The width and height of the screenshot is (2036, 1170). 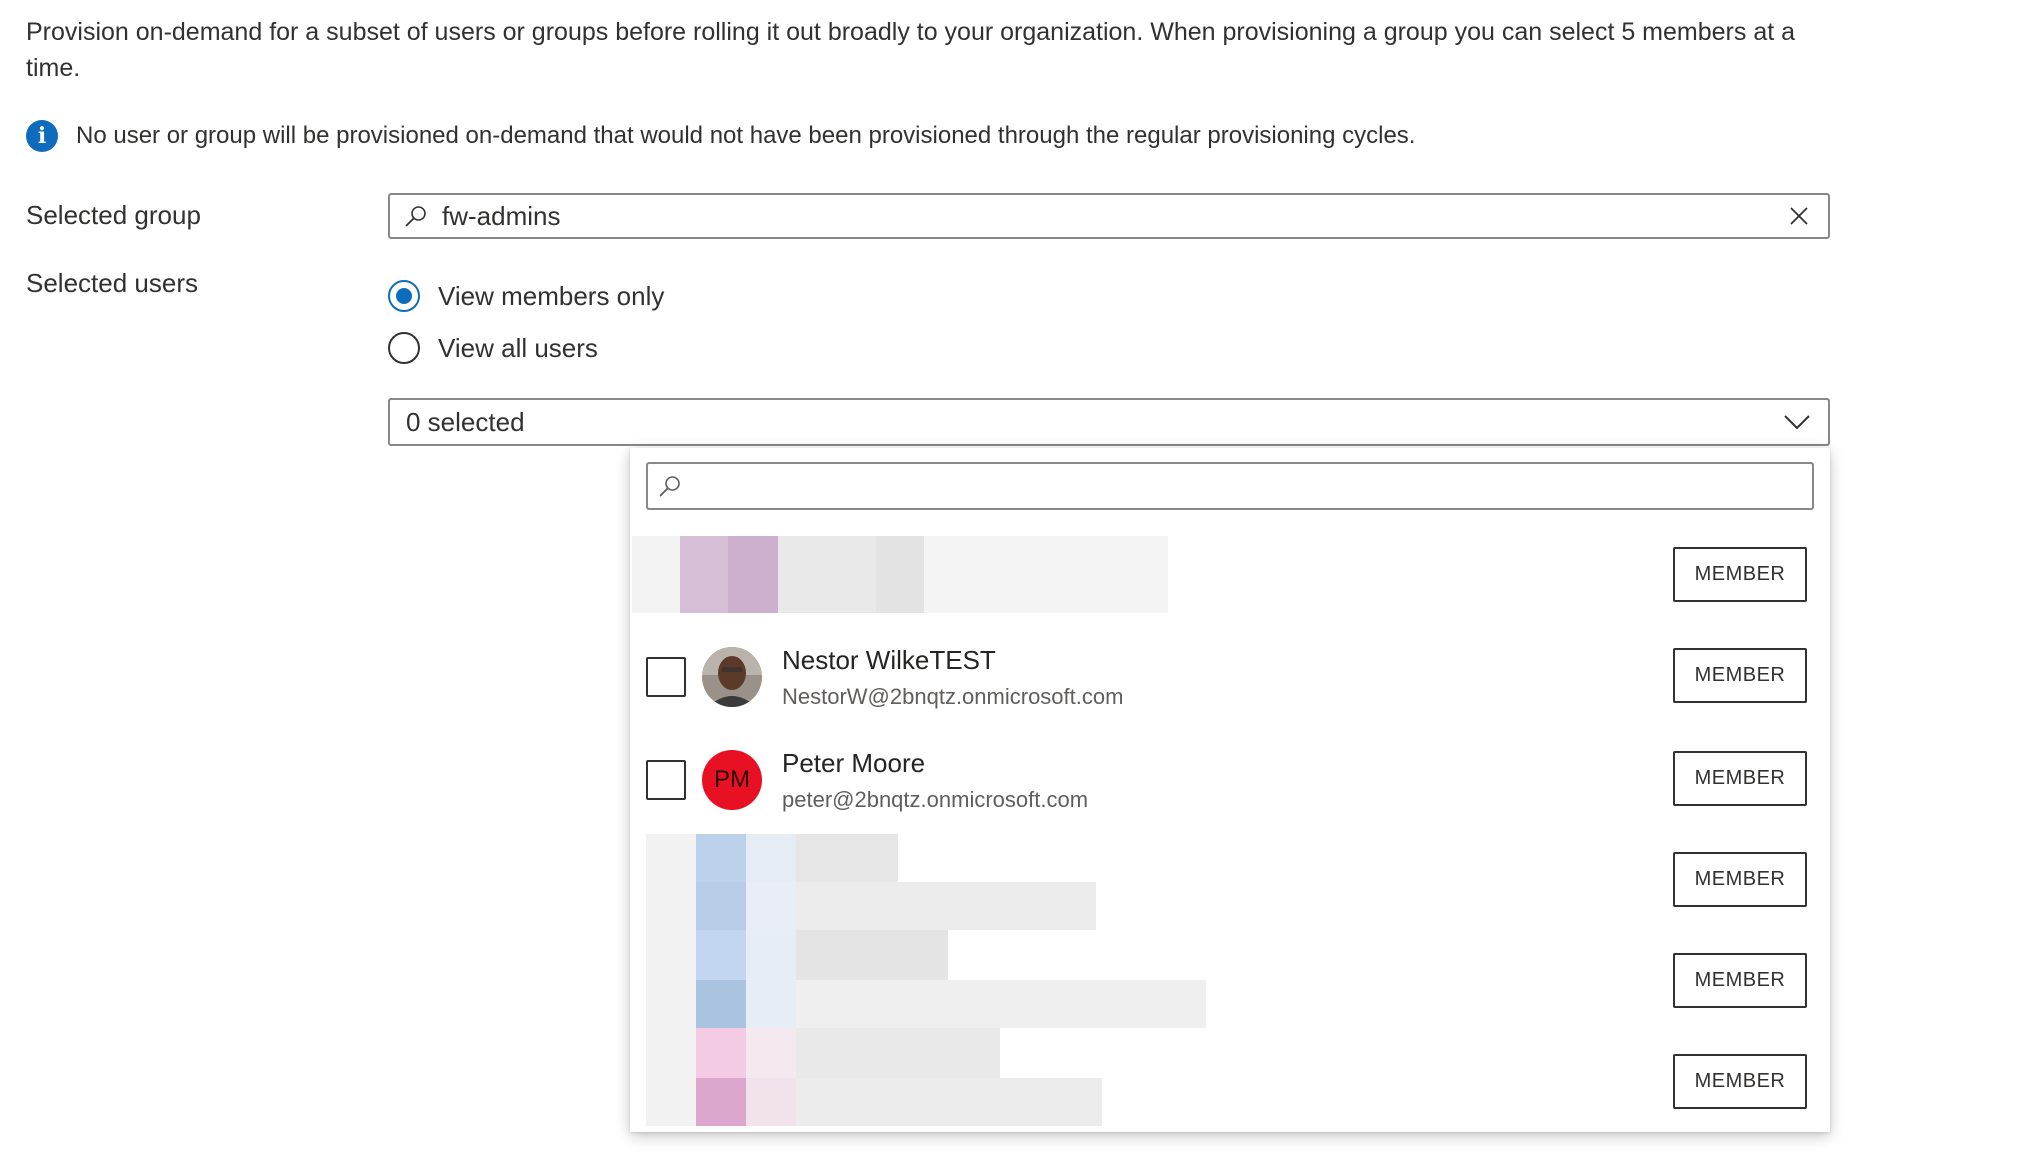 What do you see at coordinates (1797, 422) in the screenshot?
I see `chevron-down-icon` at bounding box center [1797, 422].